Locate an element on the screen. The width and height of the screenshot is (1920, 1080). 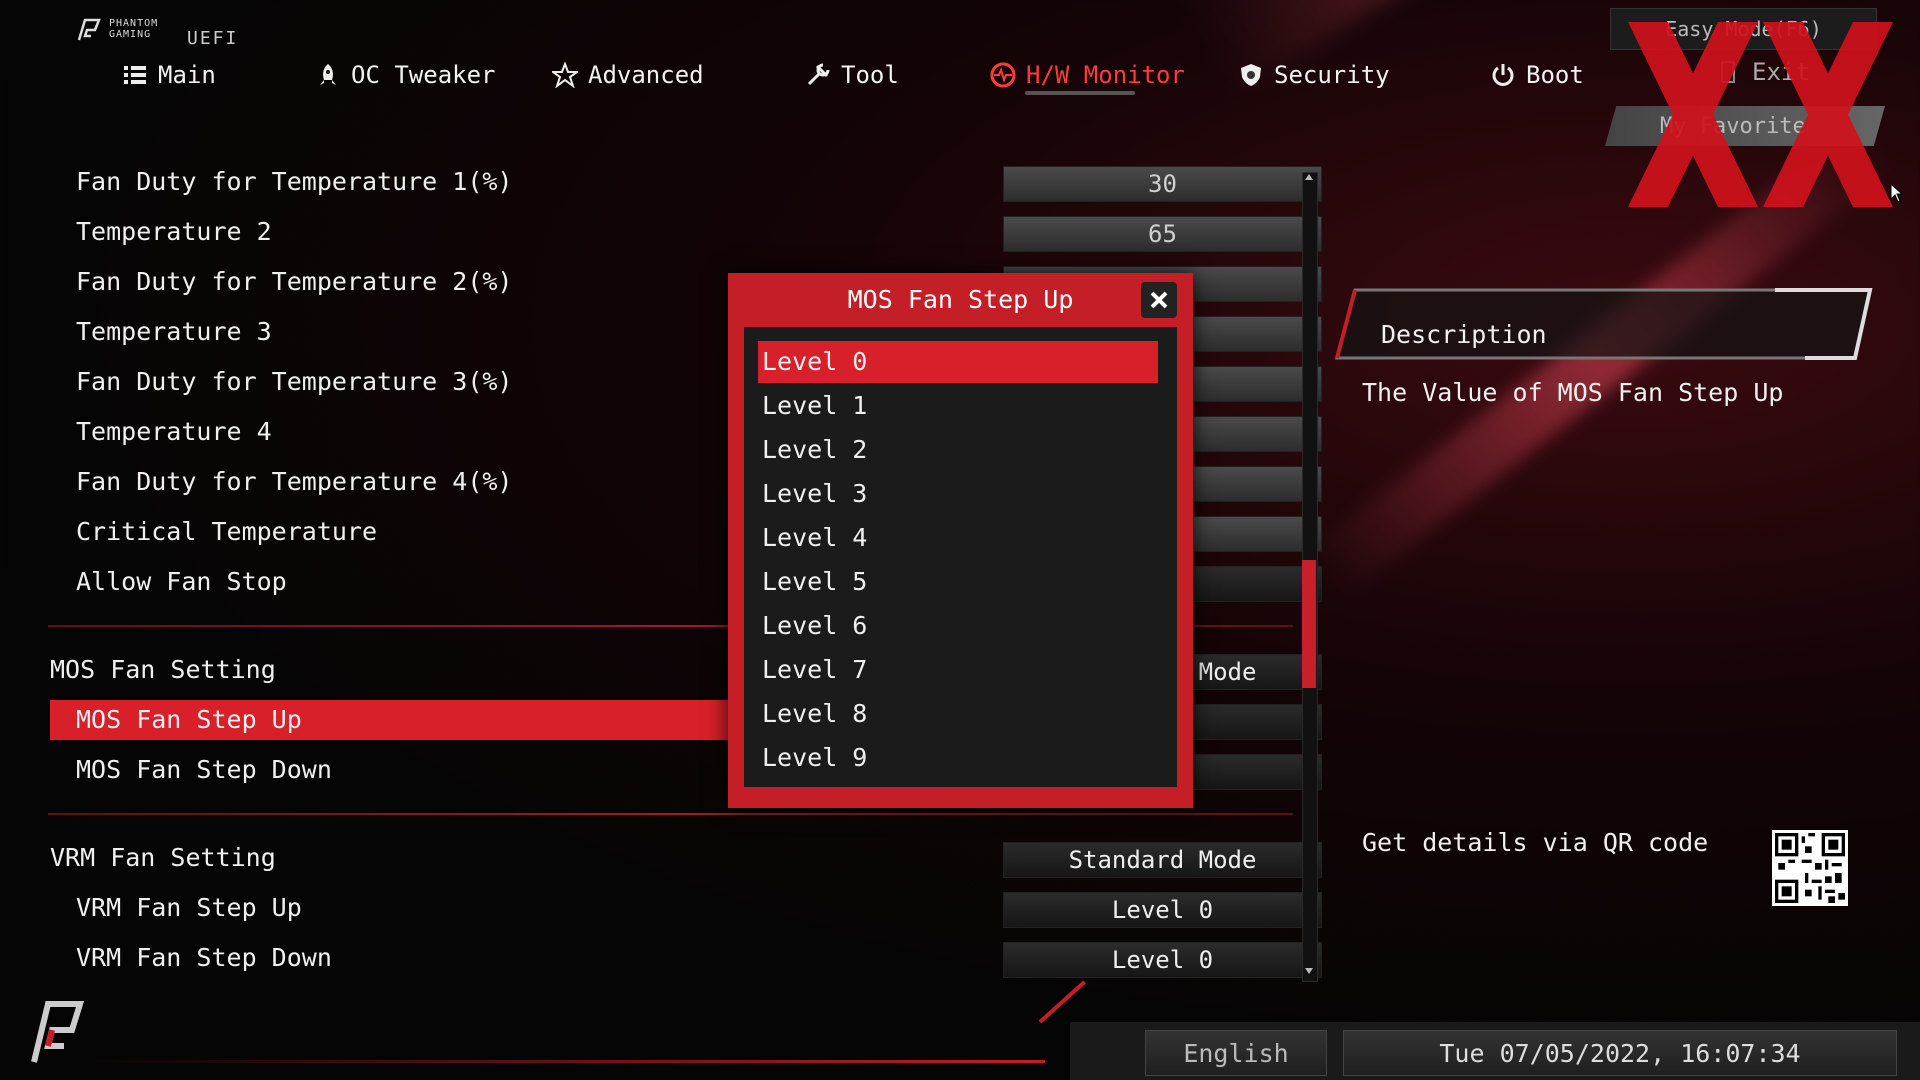
vrm-fan-step-up-label: VRM Fan Step Up is located at coordinates (189, 907).